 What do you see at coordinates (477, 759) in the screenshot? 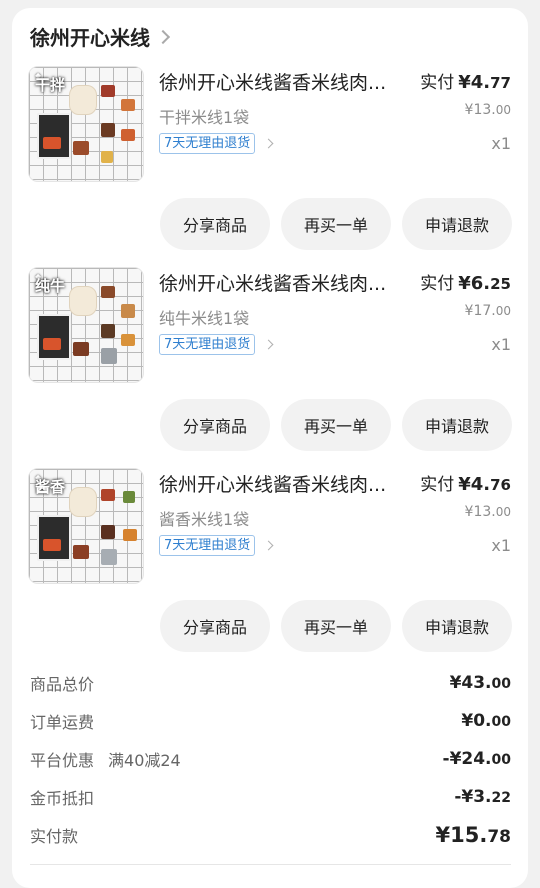
I see `platform-discount-value: -¥24.00` at bounding box center [477, 759].